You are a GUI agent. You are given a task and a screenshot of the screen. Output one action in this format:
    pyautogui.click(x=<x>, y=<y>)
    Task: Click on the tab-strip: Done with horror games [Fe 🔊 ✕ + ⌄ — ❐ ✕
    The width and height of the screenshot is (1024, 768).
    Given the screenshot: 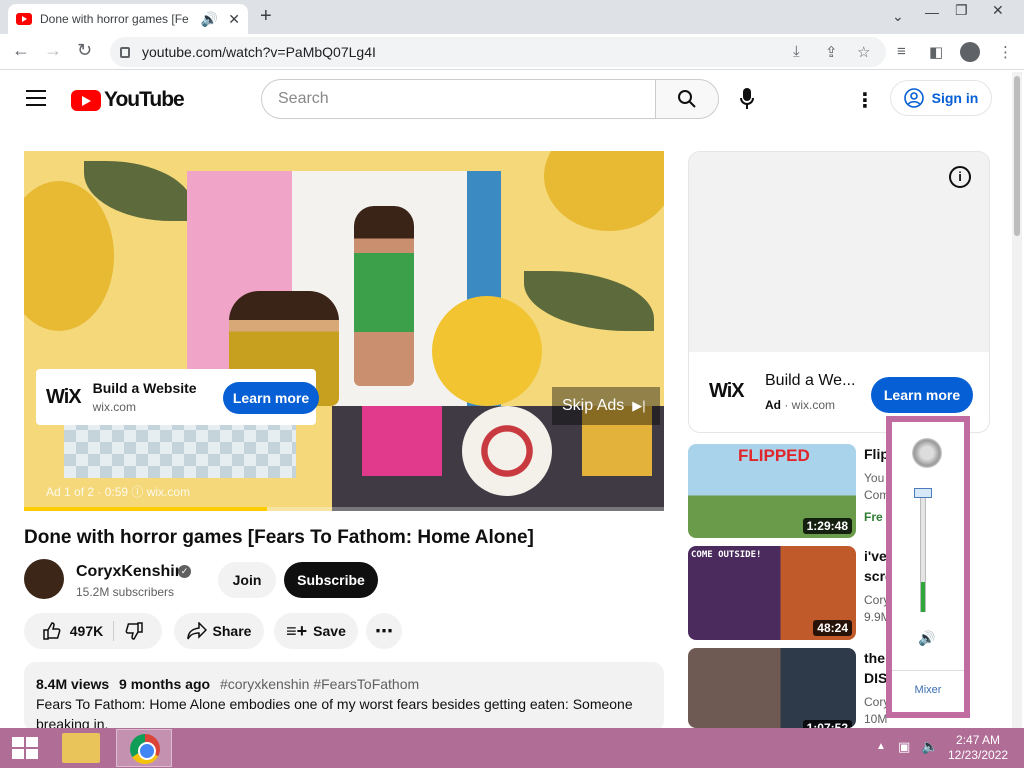 What is the action you would take?
    pyautogui.click(x=512, y=17)
    